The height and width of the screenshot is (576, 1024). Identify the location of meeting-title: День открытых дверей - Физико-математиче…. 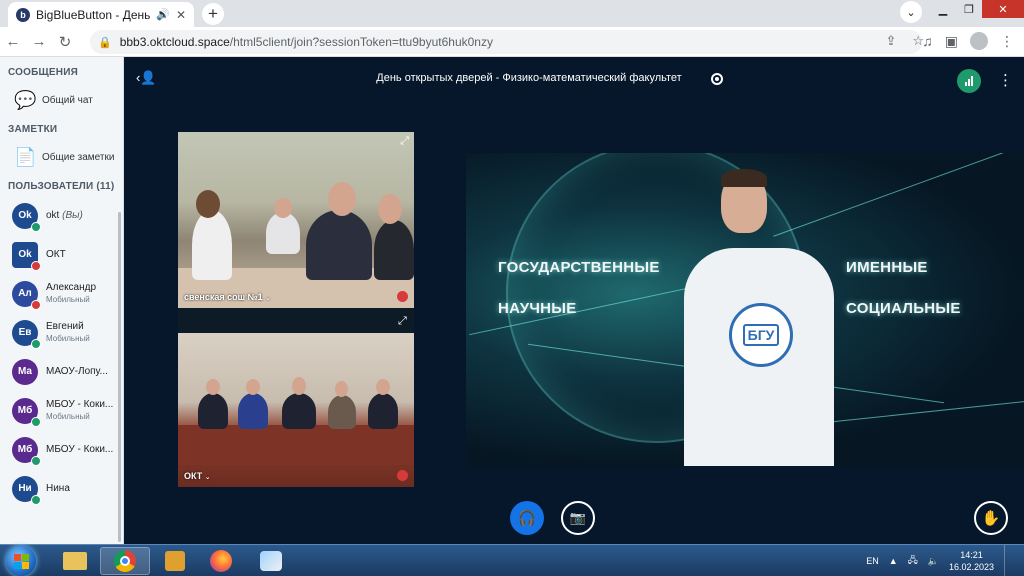
(529, 78).